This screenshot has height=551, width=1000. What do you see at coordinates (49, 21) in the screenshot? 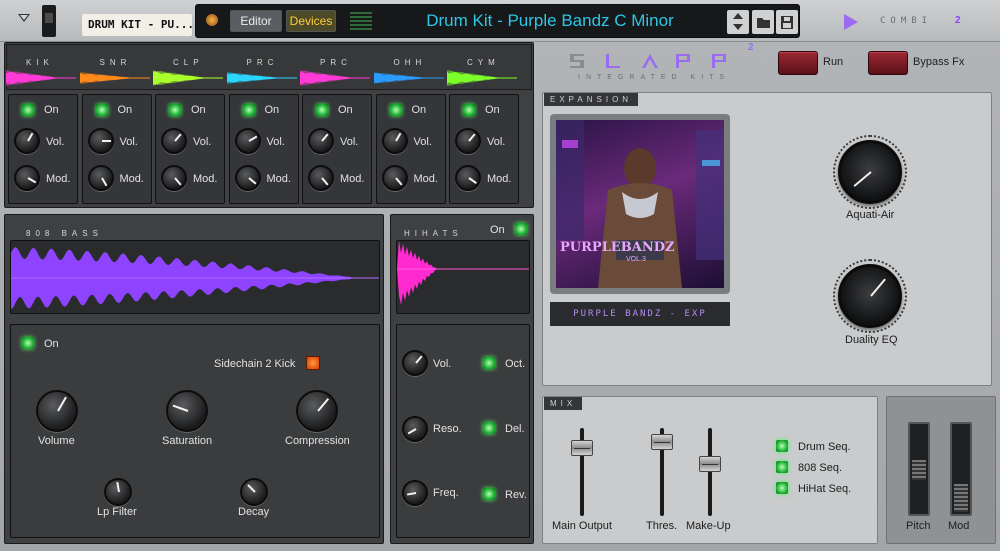
I see `rack-grip-handle` at bounding box center [49, 21].